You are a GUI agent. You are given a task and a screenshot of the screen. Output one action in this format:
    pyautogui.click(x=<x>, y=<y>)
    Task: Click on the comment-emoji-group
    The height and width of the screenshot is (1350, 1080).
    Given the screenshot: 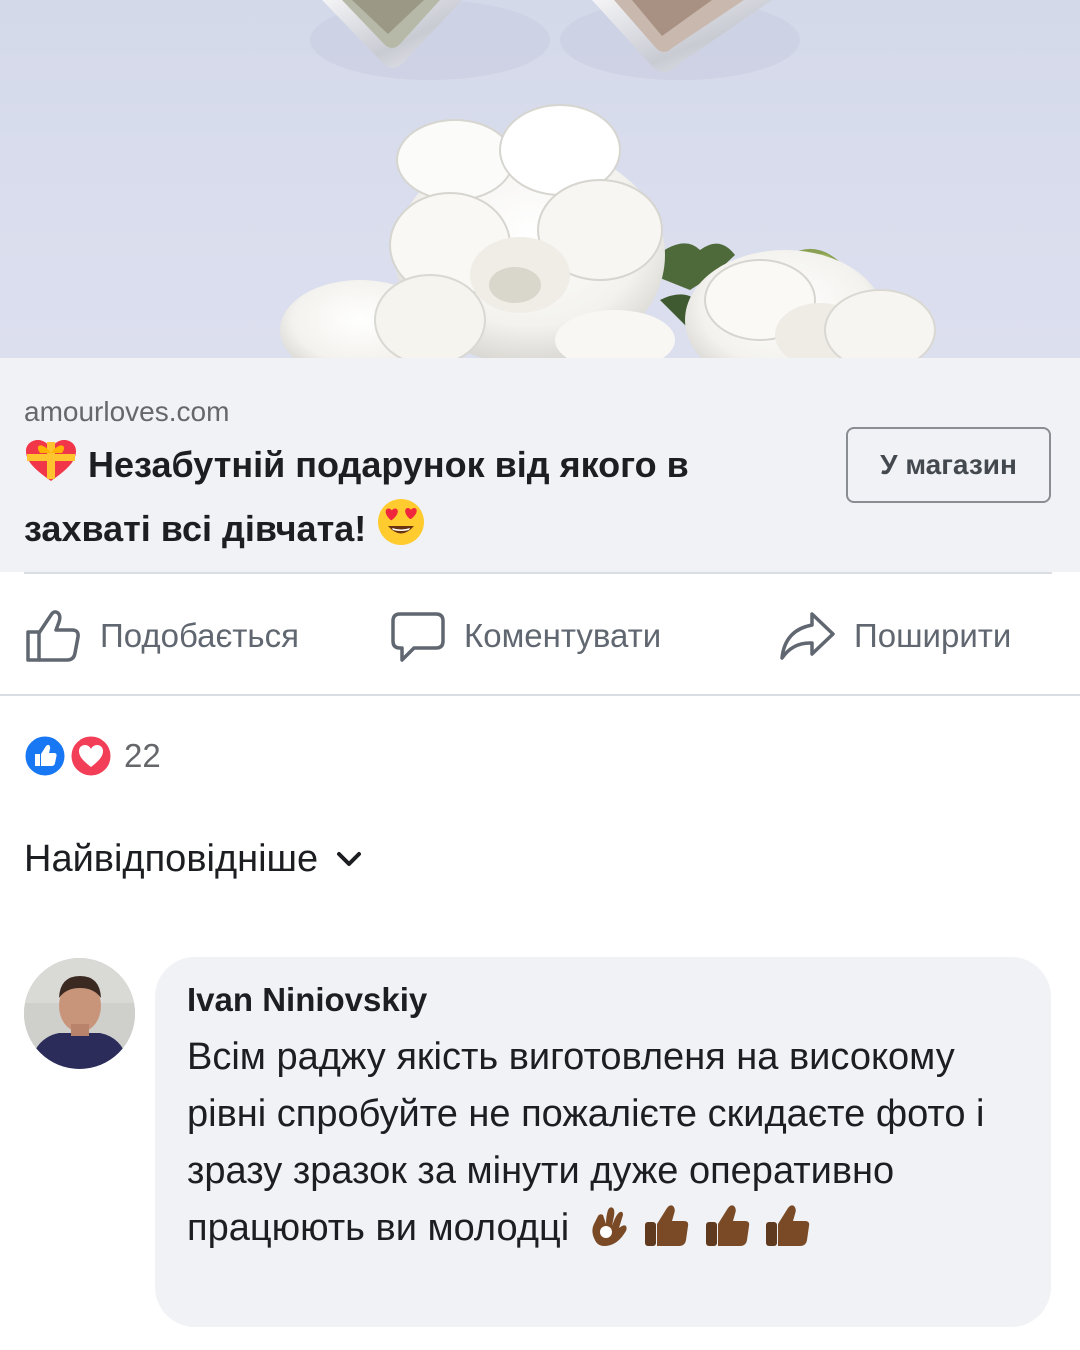 What is the action you would take?
    pyautogui.click(x=700, y=1233)
    